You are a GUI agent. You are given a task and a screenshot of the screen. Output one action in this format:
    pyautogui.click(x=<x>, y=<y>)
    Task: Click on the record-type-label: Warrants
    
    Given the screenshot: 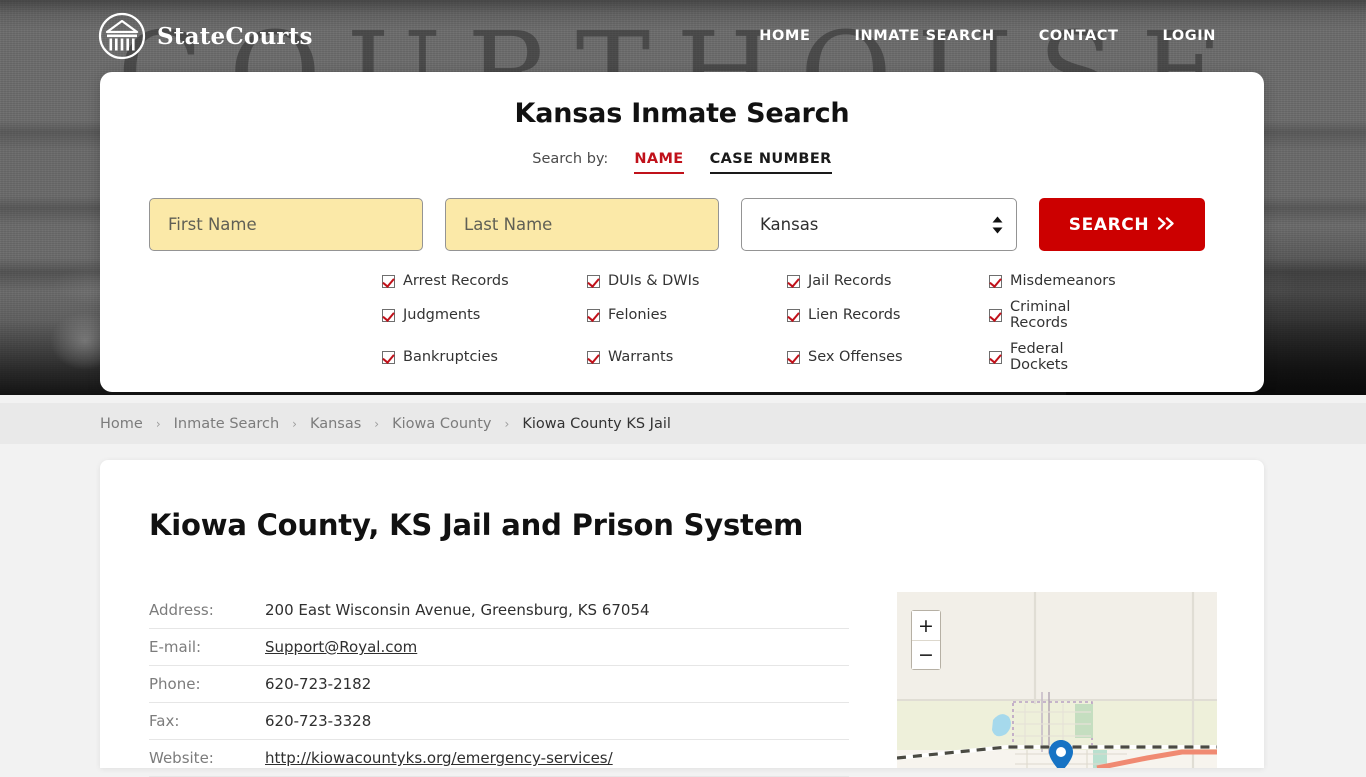 What is the action you would take?
    pyautogui.click(x=641, y=357)
    